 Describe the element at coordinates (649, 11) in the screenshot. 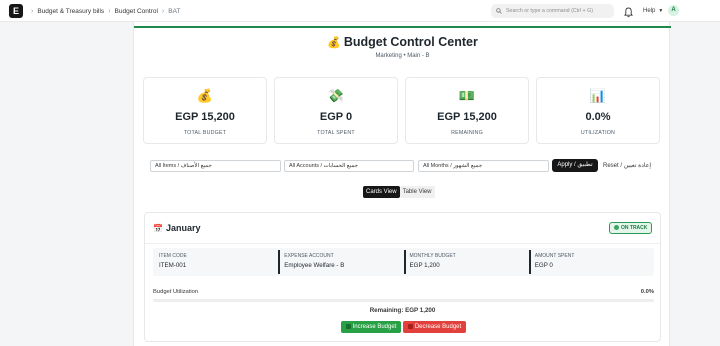

I see `help-label: Help` at that location.